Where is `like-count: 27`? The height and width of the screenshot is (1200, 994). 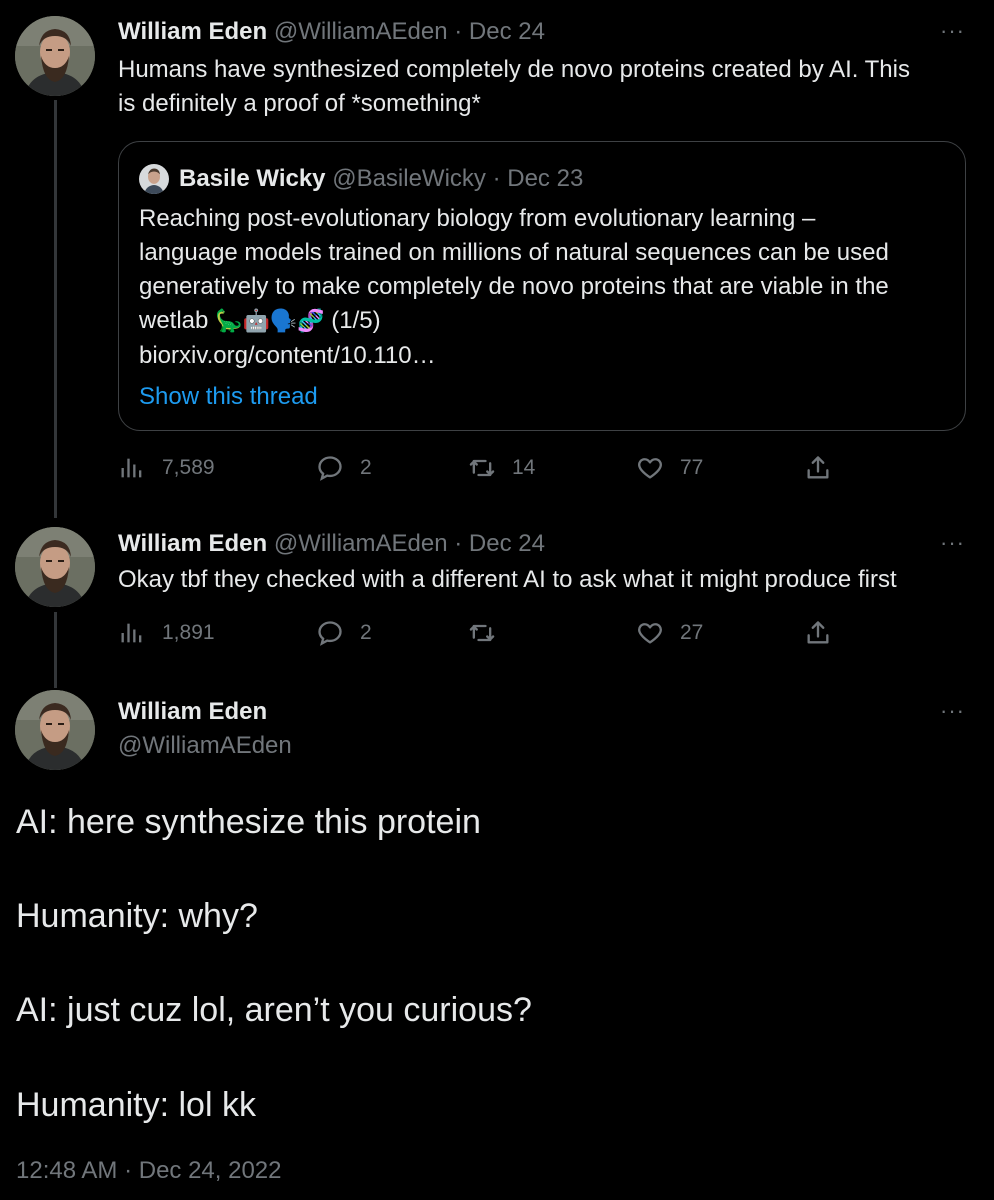 like-count: 27 is located at coordinates (692, 632).